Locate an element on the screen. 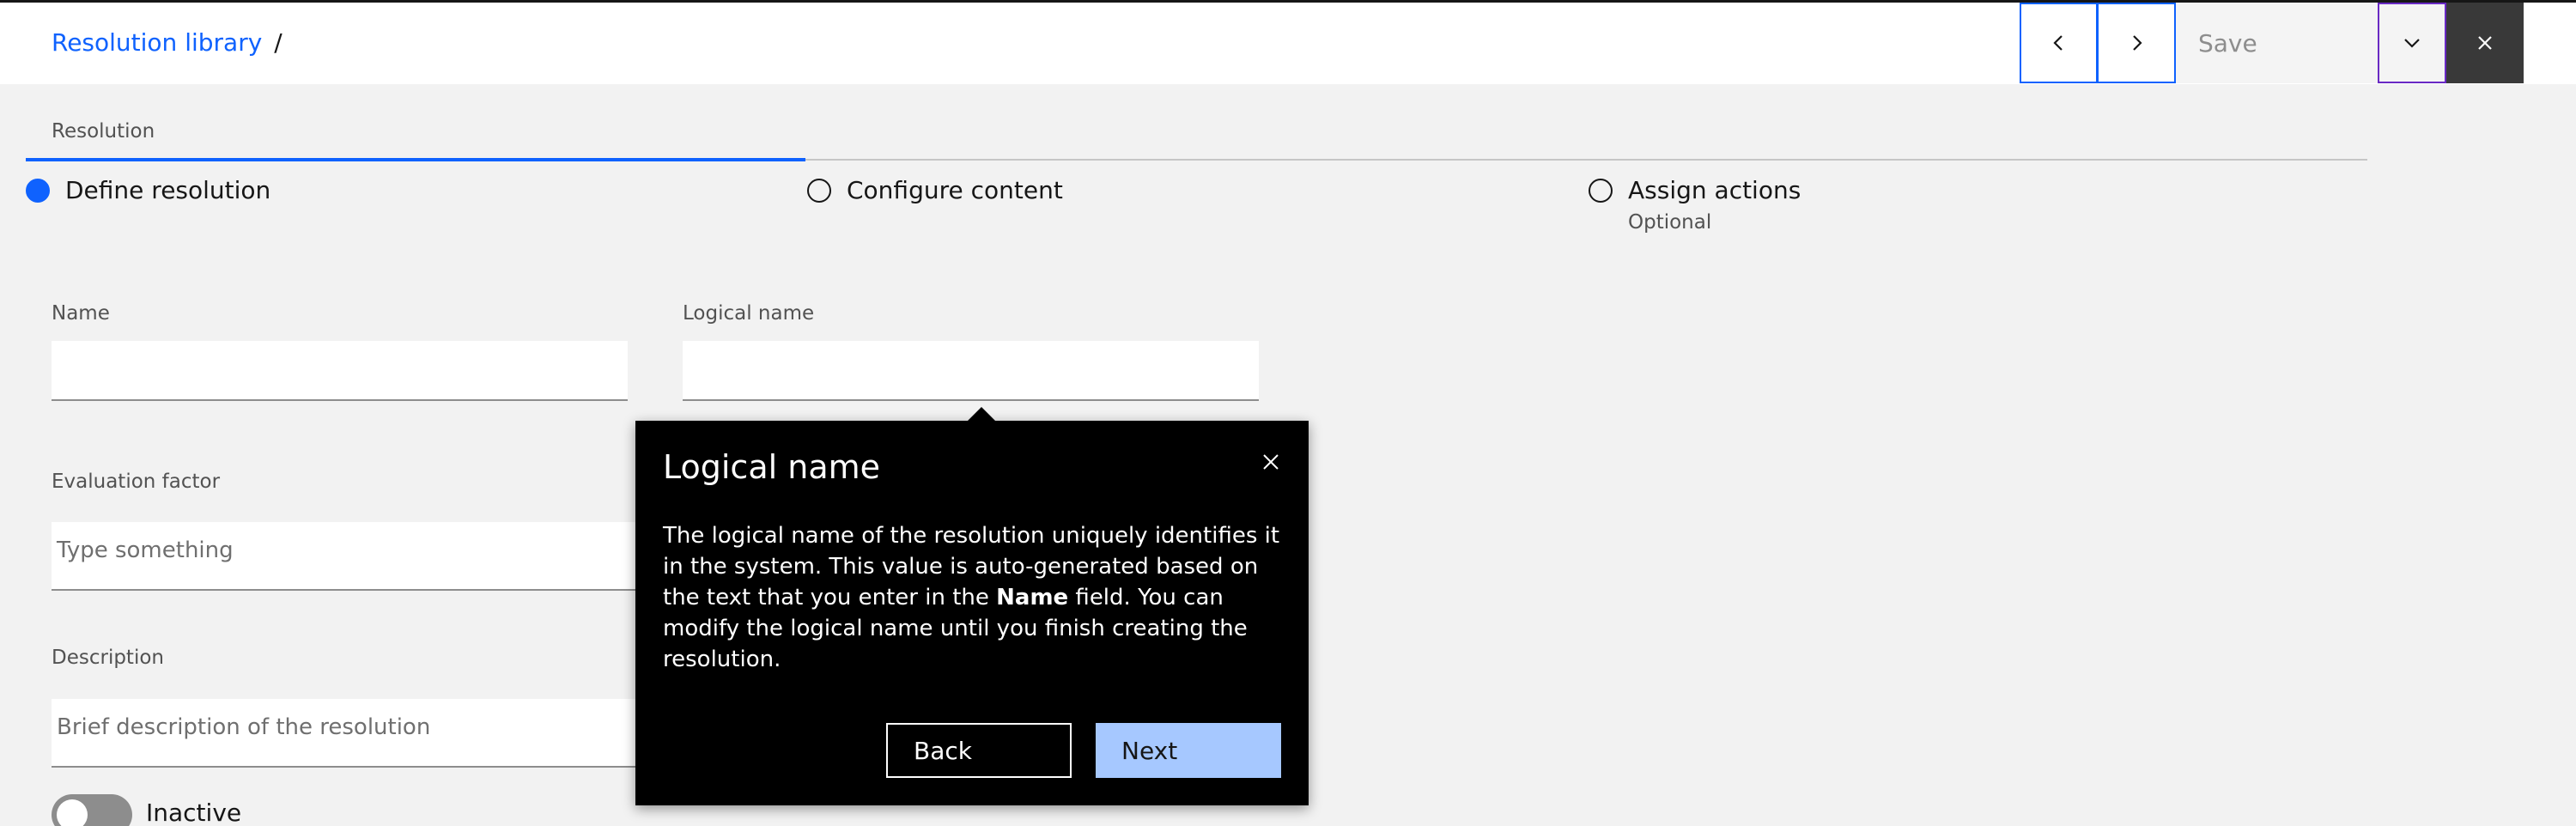 This screenshot has width=2576, height=826. popover-back-button: Back is located at coordinates (979, 750).